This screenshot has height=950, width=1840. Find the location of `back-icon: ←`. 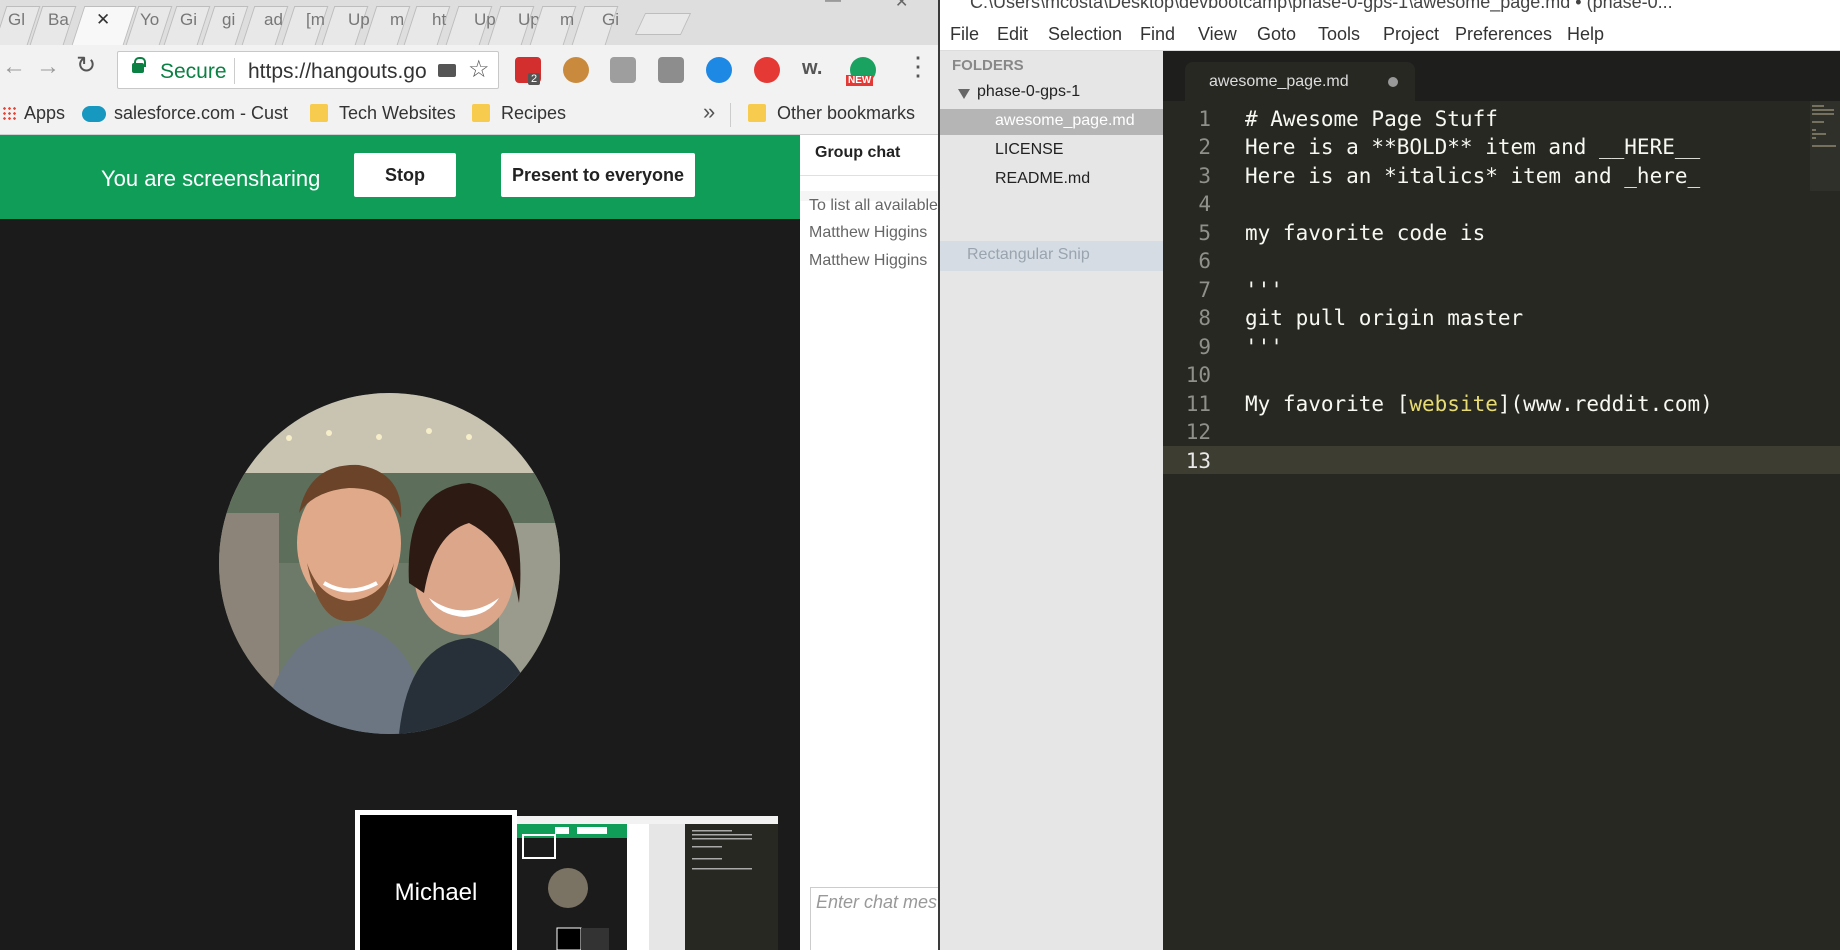

back-icon: ← is located at coordinates (14, 67).